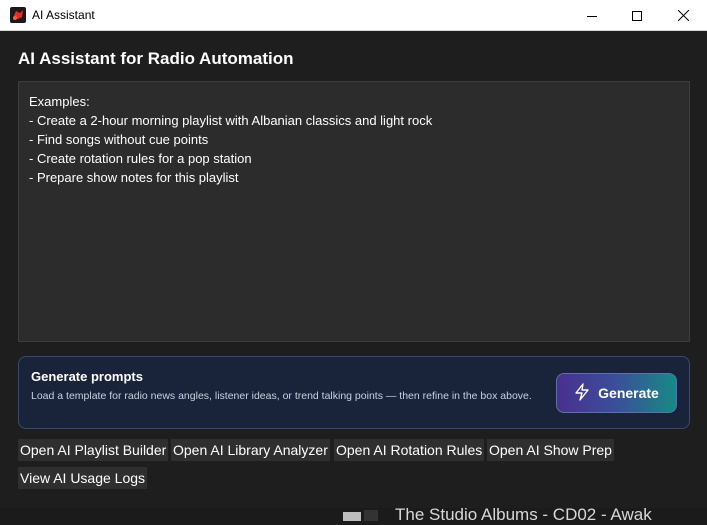  I want to click on maximize-button, so click(637, 15).